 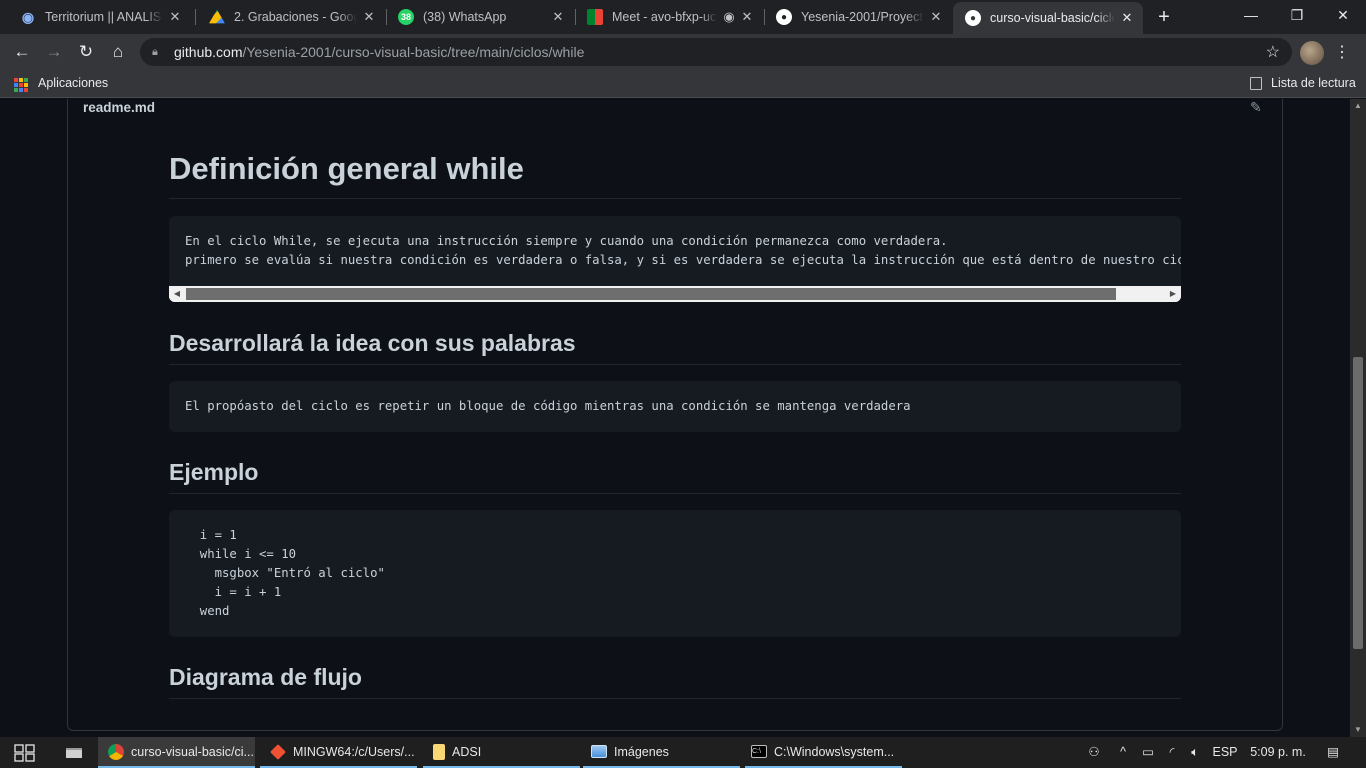 What do you see at coordinates (73, 83) in the screenshot?
I see `apps-bookmark: Aplicaciones` at bounding box center [73, 83].